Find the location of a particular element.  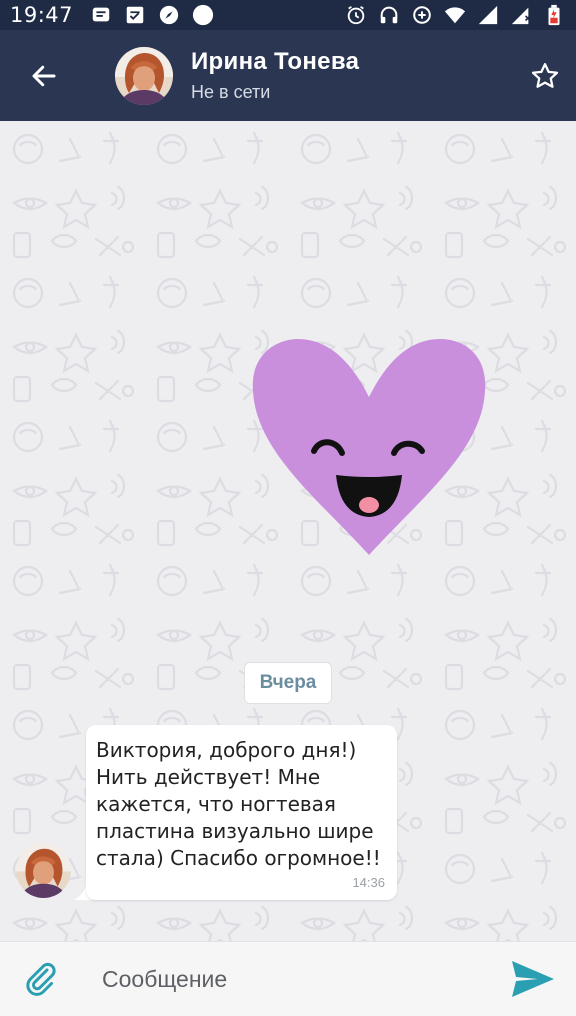

alarm-icon is located at coordinates (356, 15).